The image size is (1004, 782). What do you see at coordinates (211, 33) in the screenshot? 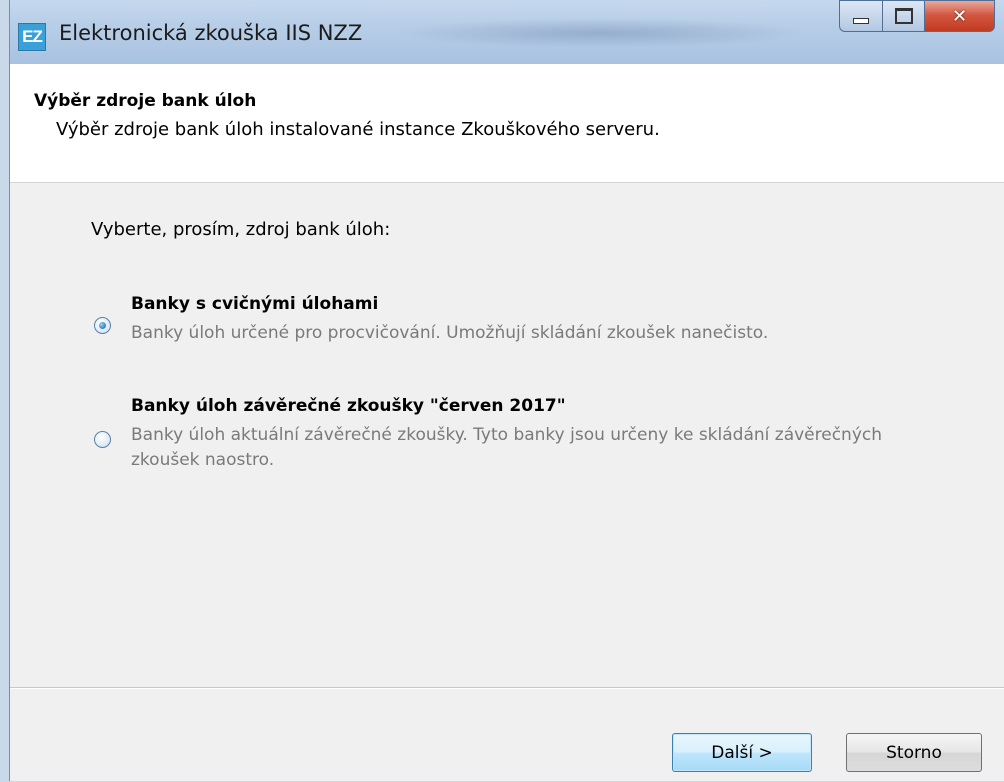
I see `window-title: Elektronická zkouška IIS NZZ` at bounding box center [211, 33].